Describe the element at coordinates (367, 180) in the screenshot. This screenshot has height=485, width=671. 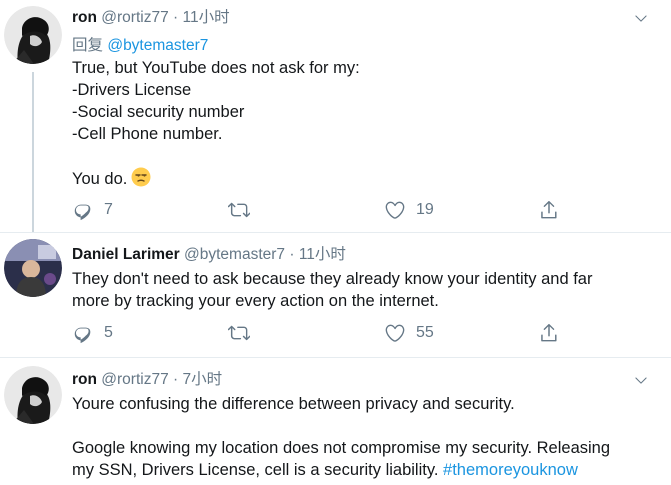
I see `tweet-line-last: You do.` at that location.